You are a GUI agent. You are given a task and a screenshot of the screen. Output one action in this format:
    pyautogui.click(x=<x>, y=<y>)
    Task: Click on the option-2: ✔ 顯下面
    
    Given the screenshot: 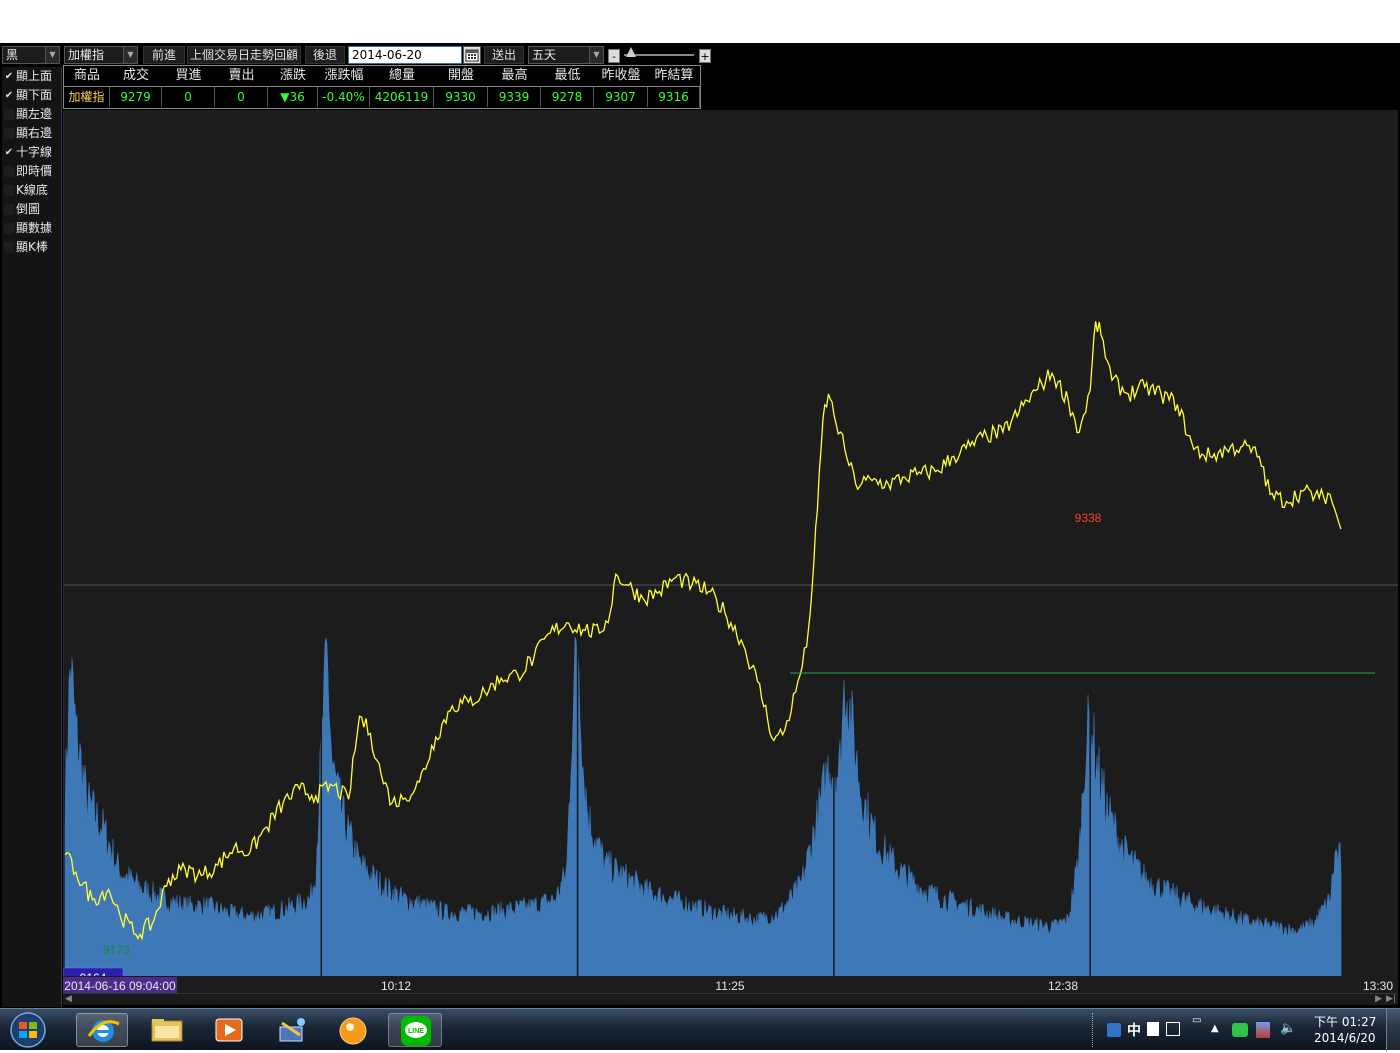 What is the action you would take?
    pyautogui.click(x=32, y=95)
    